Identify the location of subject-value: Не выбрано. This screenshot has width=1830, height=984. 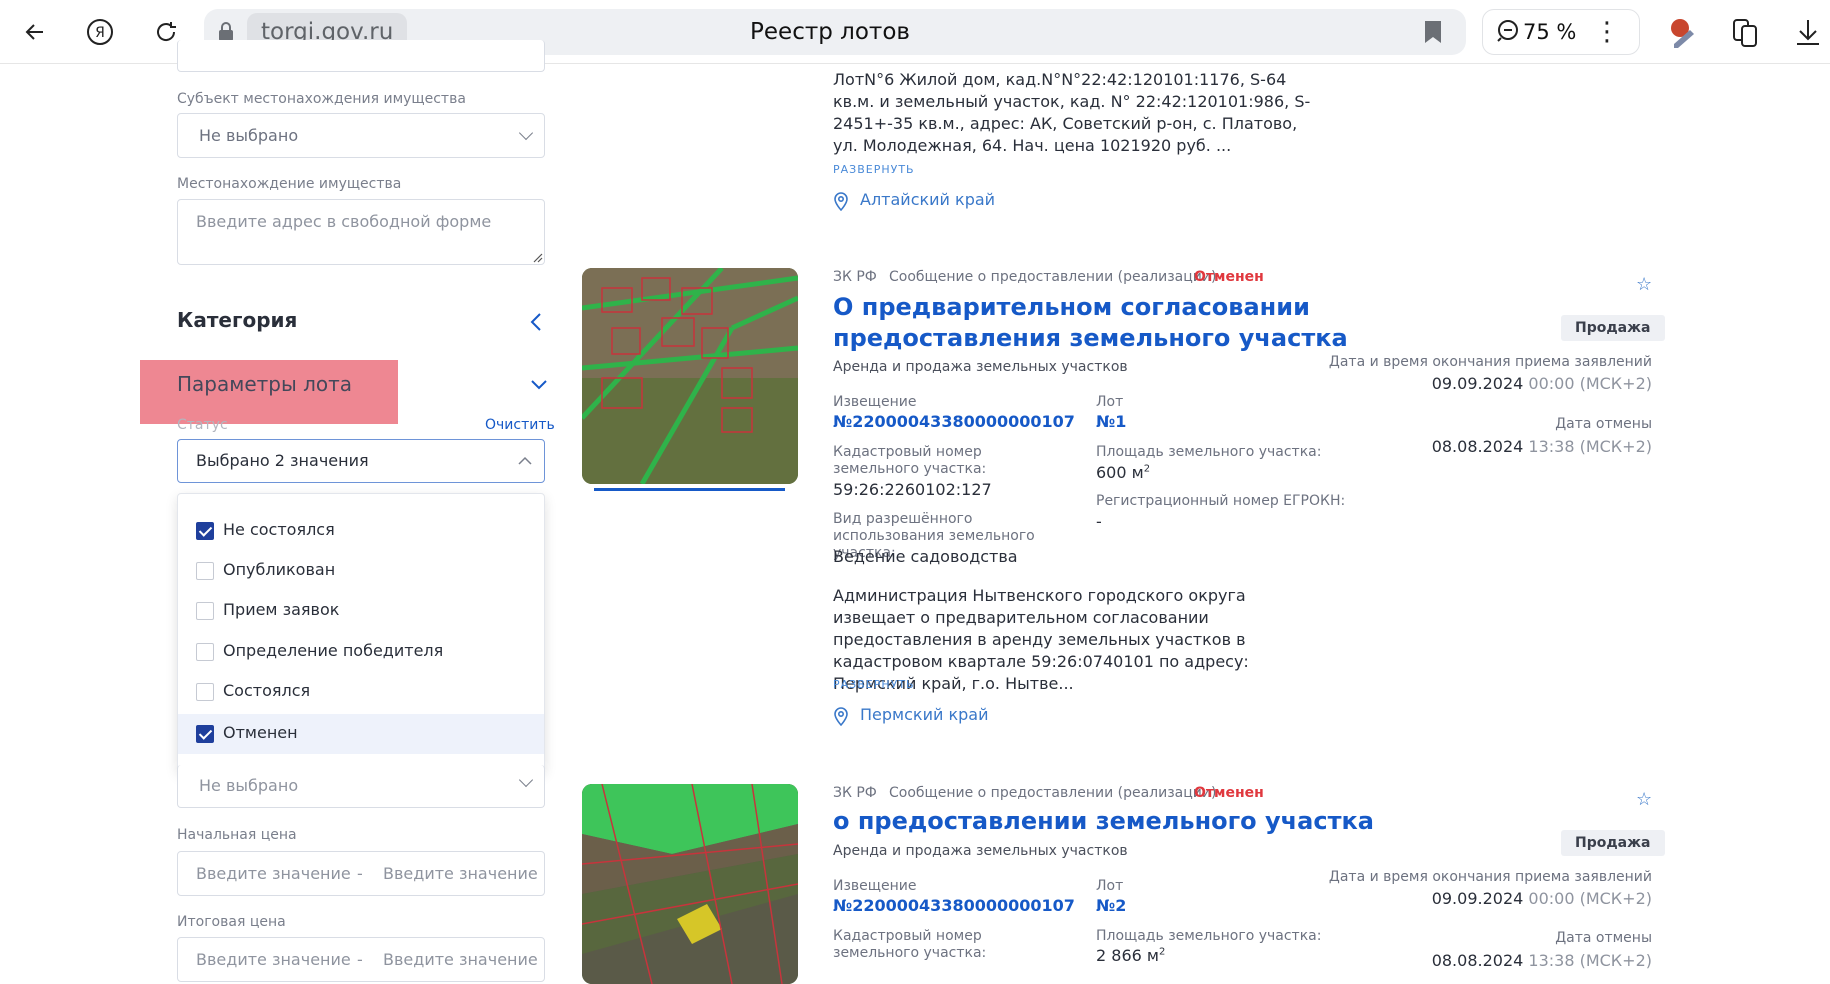
(249, 135).